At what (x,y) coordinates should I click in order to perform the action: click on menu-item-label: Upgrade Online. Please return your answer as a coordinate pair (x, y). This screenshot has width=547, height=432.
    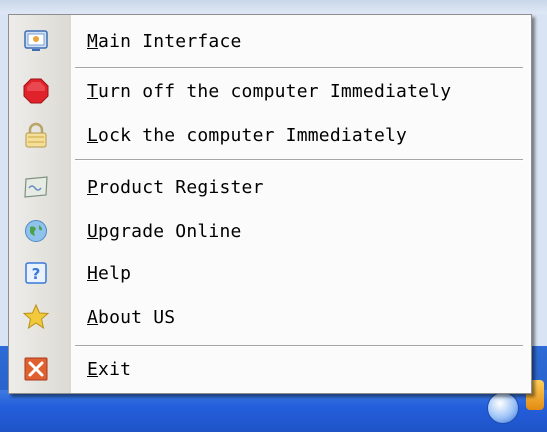
    Looking at the image, I should click on (164, 231).